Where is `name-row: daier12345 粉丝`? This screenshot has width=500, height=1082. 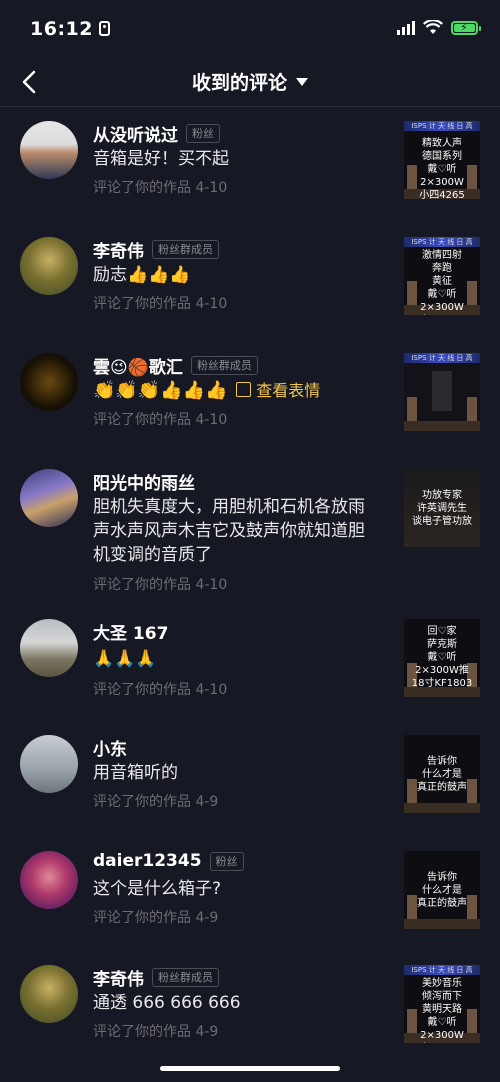 name-row: daier12345 粉丝 is located at coordinates (168, 861).